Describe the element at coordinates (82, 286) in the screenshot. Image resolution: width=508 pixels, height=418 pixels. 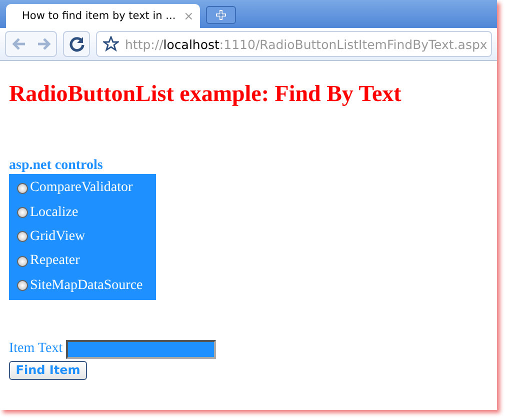
I see `radio-option: SiteMapDataSource` at that location.